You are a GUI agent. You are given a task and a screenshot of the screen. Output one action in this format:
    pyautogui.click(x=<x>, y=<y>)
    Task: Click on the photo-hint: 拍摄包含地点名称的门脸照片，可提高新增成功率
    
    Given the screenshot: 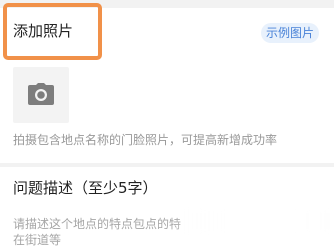 What is the action you would take?
    pyautogui.click(x=145, y=140)
    